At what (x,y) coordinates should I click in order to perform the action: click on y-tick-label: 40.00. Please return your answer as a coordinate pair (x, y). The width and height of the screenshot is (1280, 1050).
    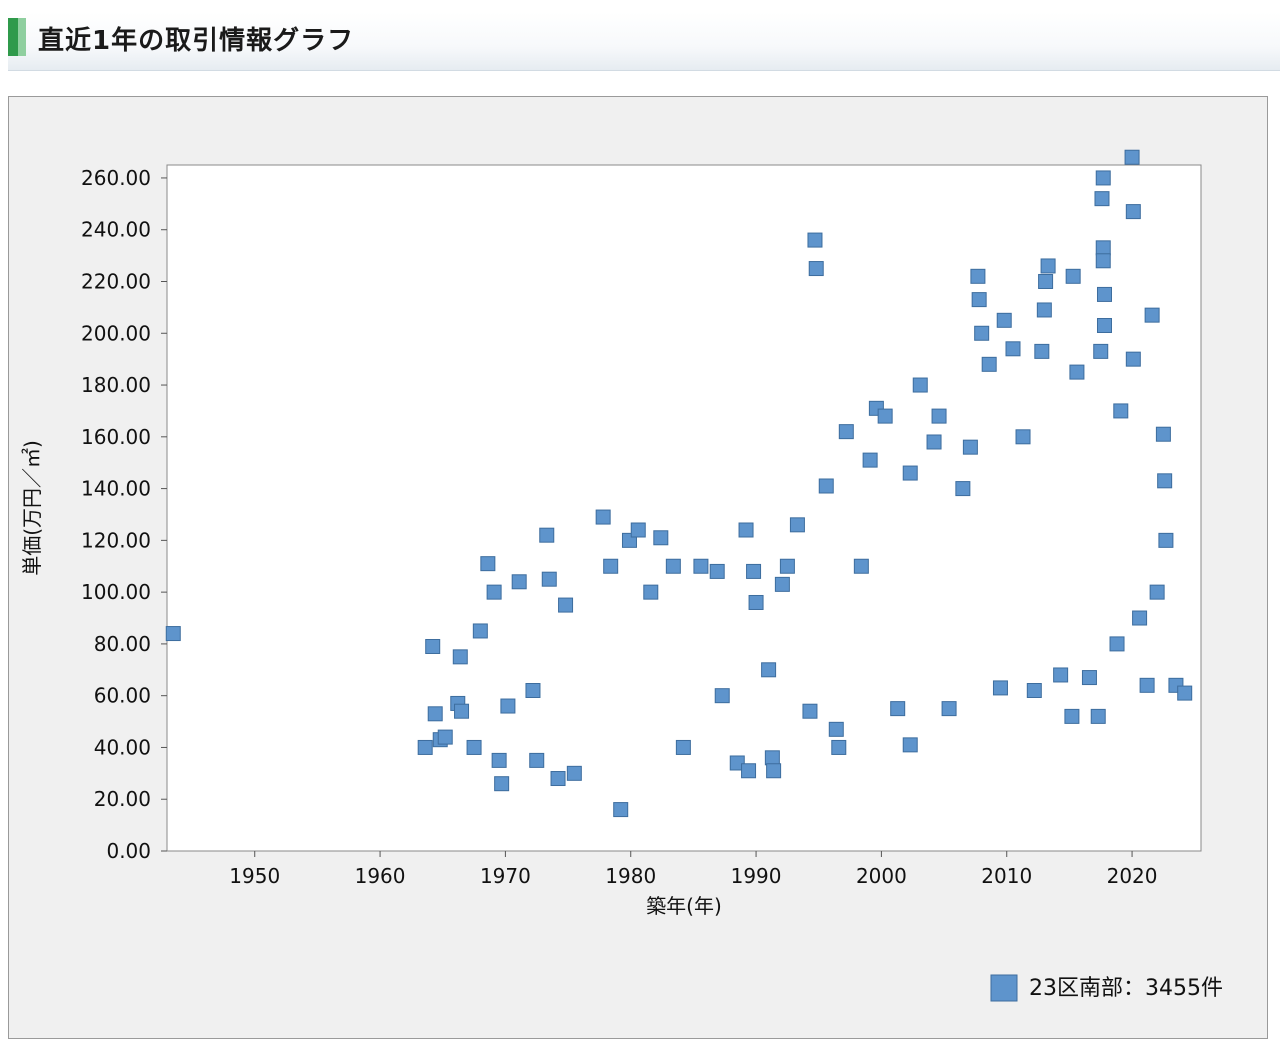
    Looking at the image, I should click on (122, 747).